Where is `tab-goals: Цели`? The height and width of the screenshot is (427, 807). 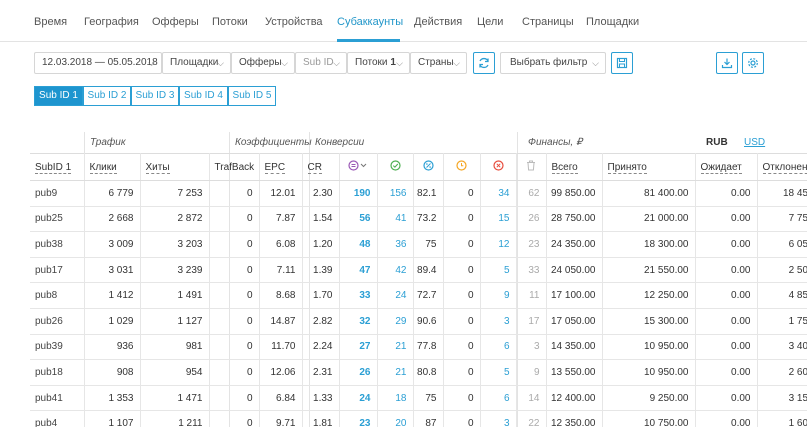 tab-goals: Цели is located at coordinates (490, 22).